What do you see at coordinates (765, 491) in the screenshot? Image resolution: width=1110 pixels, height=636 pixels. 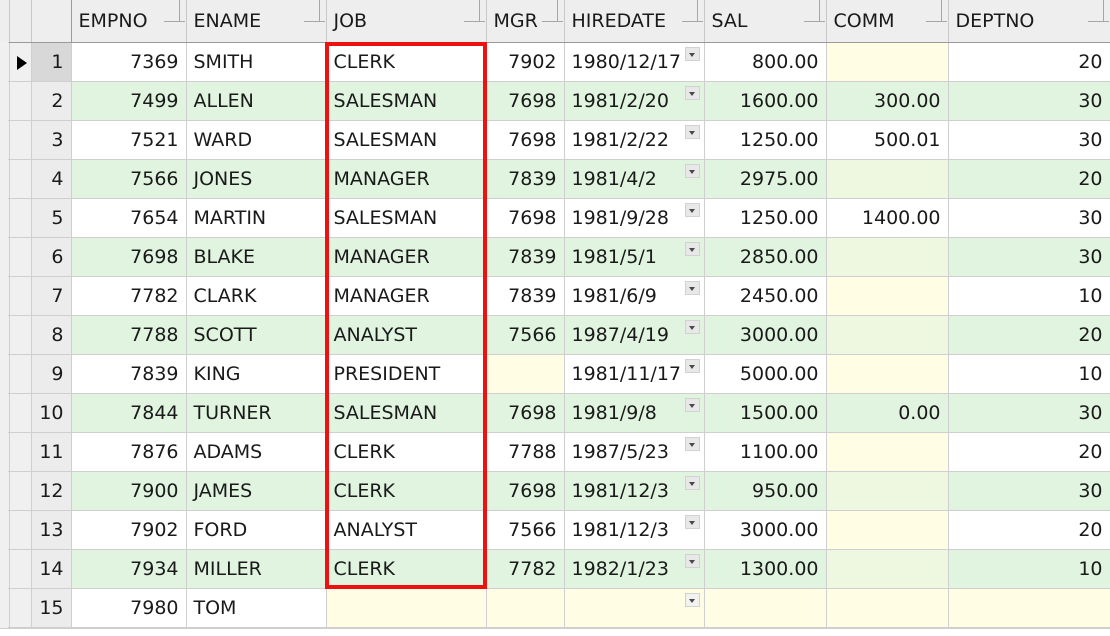 I see `cell-sal: 950.00` at bounding box center [765, 491].